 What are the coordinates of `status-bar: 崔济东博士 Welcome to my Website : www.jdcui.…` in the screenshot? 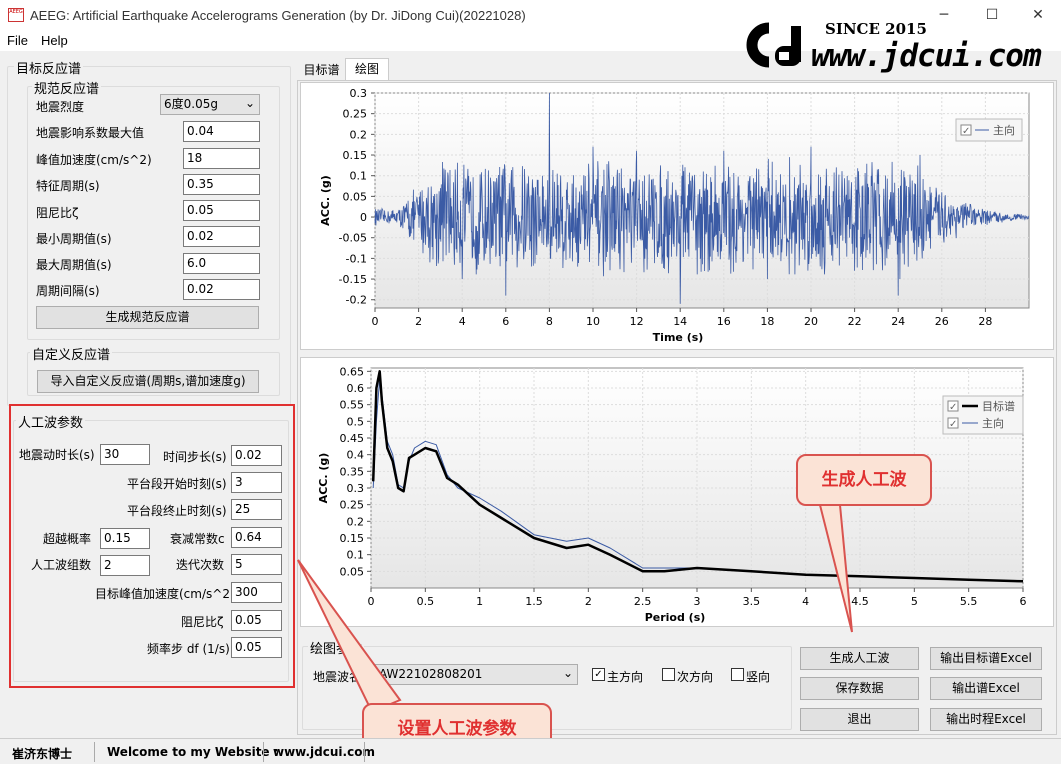 It's located at (530, 751).